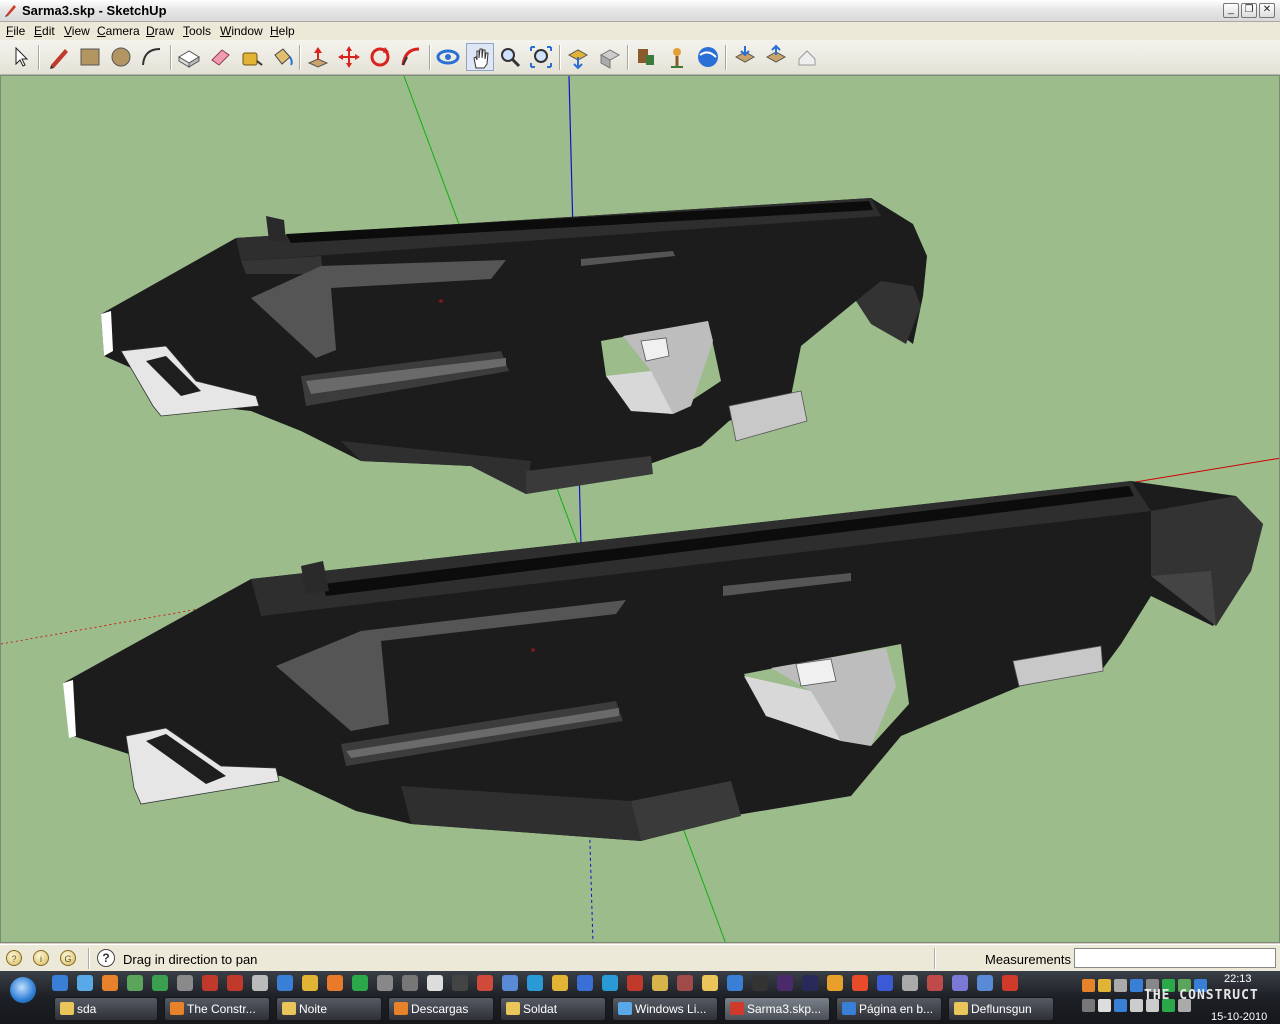 The image size is (1280, 1024). What do you see at coordinates (1001, 1009) in the screenshot?
I see `taskbar-item: Deflunsgun` at bounding box center [1001, 1009].